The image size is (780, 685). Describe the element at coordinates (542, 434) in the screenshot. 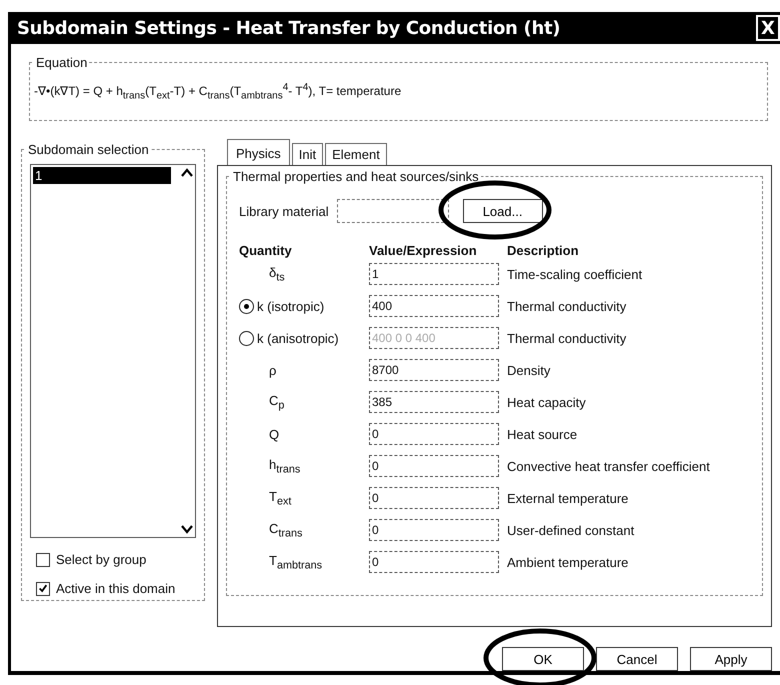

I see `description-text: Heat source` at that location.